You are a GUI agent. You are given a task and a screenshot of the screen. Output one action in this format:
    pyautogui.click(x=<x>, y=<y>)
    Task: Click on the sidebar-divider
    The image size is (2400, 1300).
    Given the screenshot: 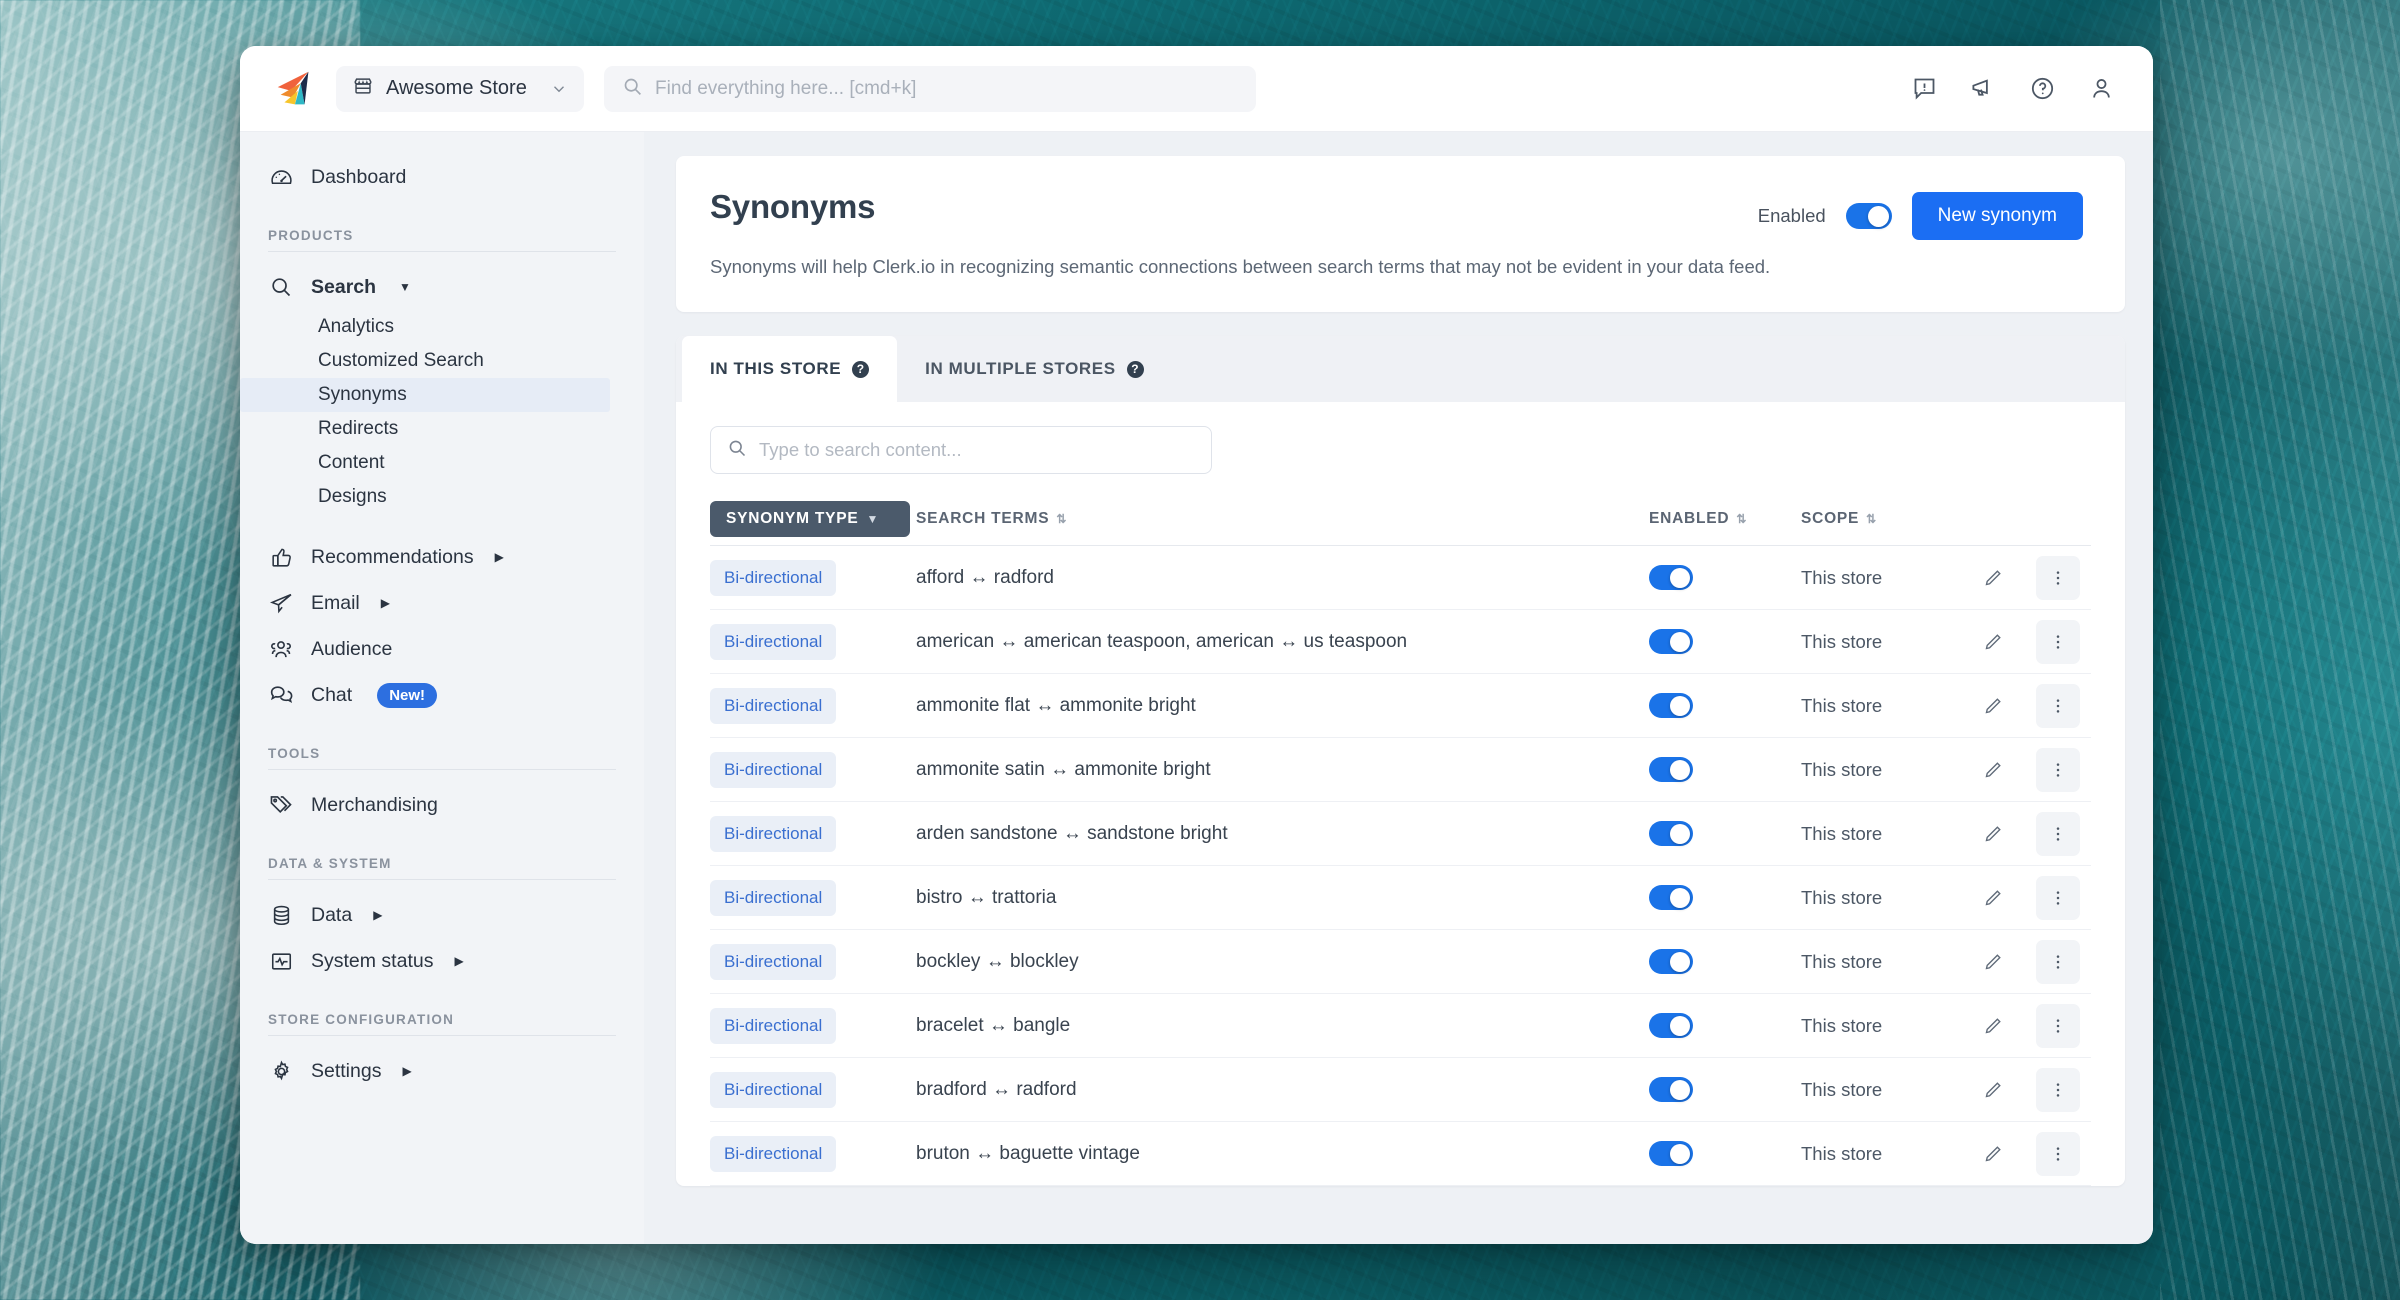 What is the action you would take?
    pyautogui.click(x=442, y=769)
    